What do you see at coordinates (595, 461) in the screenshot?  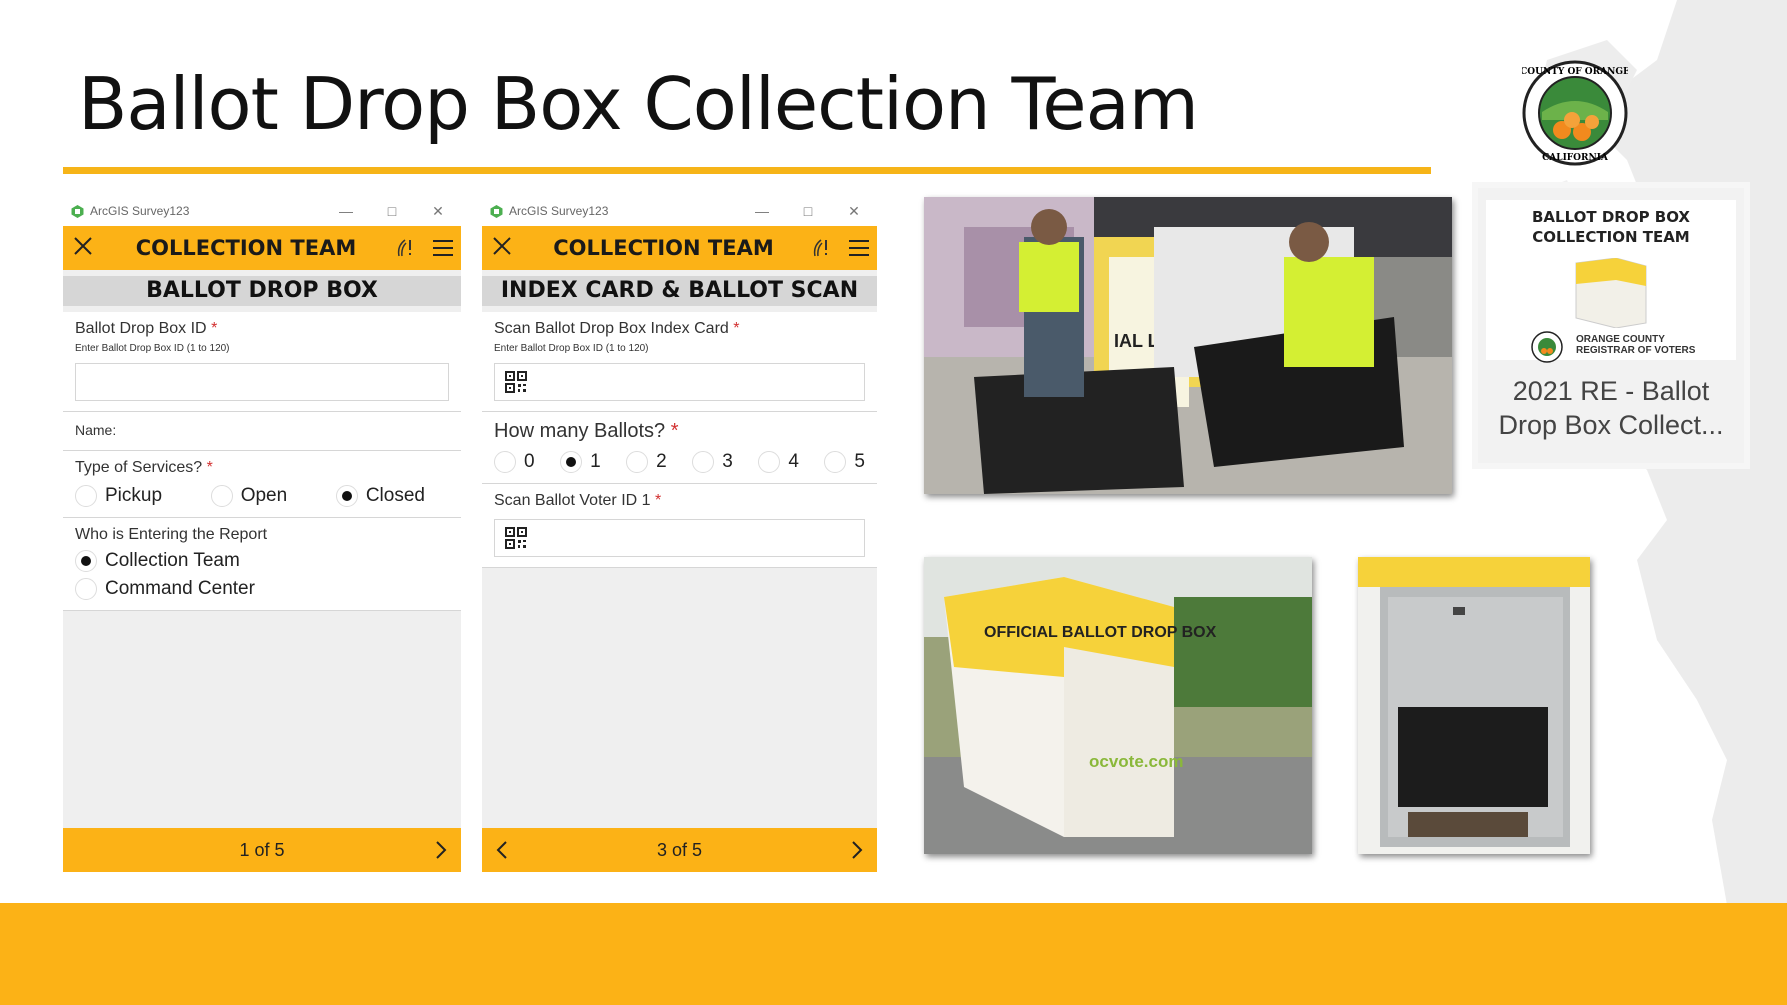 I see `radio-label: 1` at bounding box center [595, 461].